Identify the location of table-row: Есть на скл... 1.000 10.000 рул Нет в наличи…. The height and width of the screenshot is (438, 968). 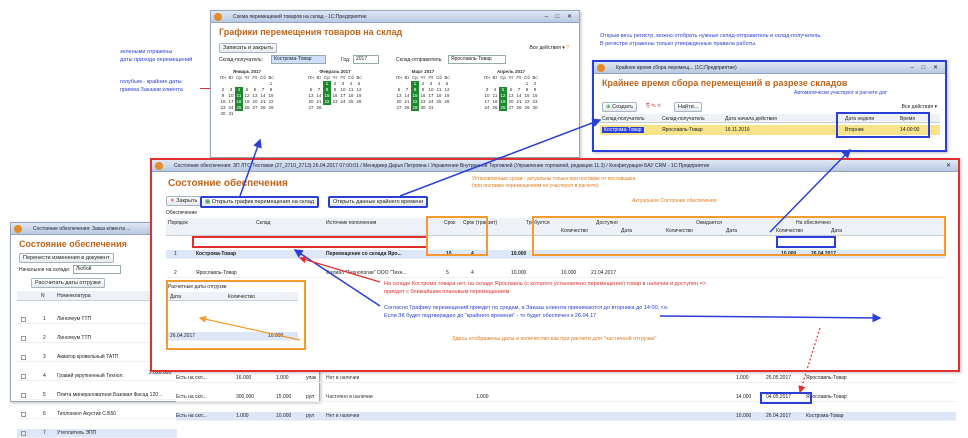
(566, 416).